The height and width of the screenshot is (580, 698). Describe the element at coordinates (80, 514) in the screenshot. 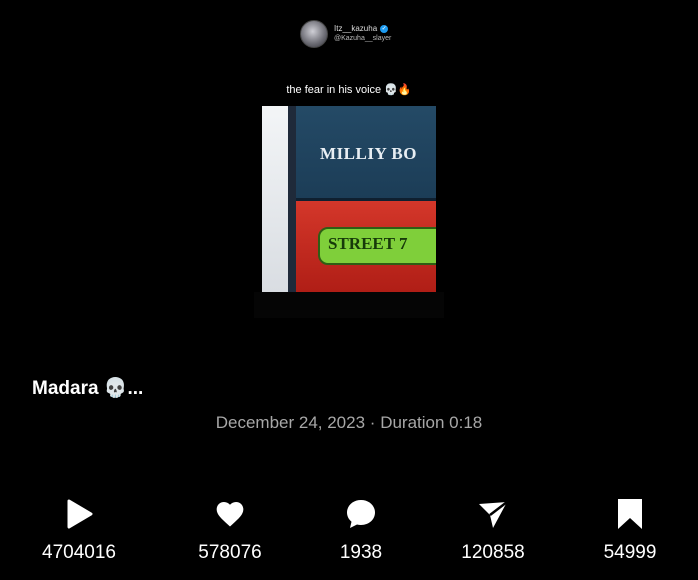

I see `play-icon` at that location.